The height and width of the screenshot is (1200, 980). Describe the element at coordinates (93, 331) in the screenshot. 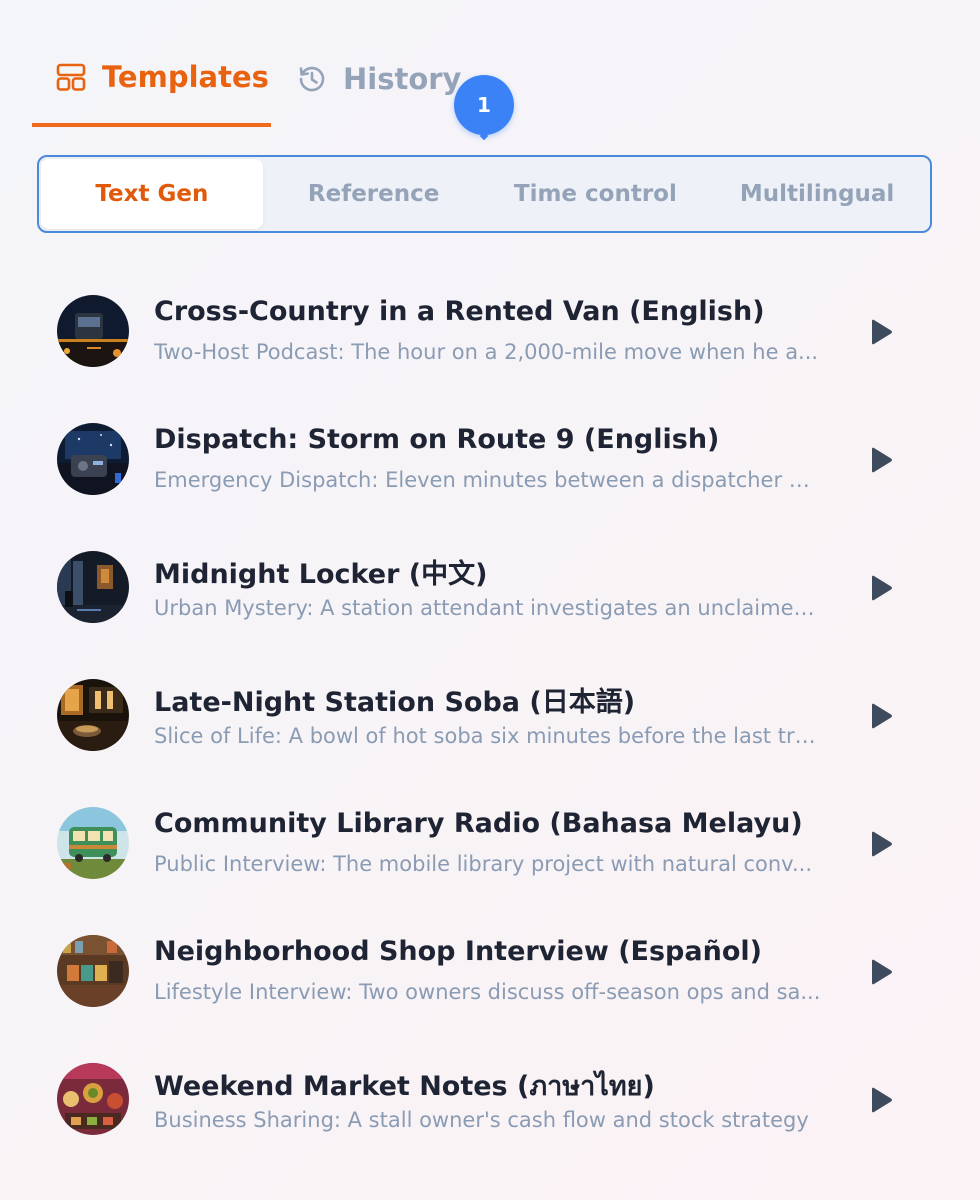

I see `night-van-icon` at that location.